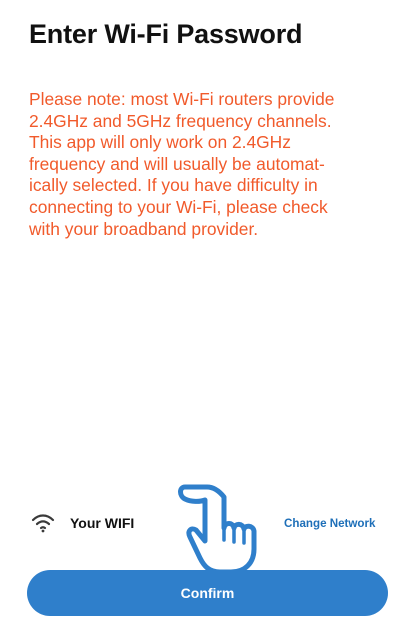 Image resolution: width=403 pixels, height=639 pixels. What do you see at coordinates (102, 523) in the screenshot?
I see `network-name: Your WIFI` at bounding box center [102, 523].